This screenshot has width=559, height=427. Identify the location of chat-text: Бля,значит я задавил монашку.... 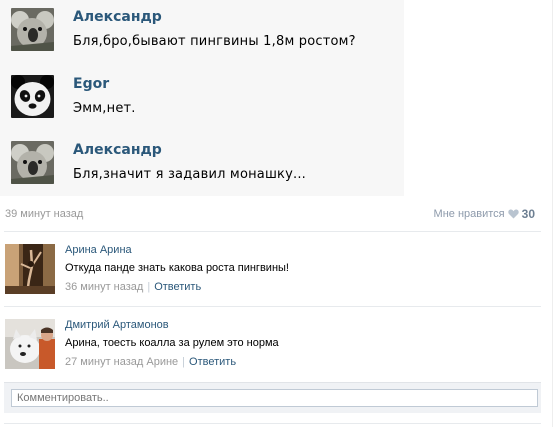
(189, 174).